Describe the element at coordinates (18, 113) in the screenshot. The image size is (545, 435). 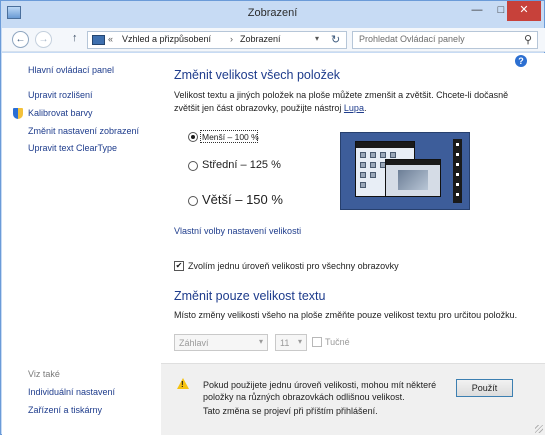
I see `shield-icon` at that location.